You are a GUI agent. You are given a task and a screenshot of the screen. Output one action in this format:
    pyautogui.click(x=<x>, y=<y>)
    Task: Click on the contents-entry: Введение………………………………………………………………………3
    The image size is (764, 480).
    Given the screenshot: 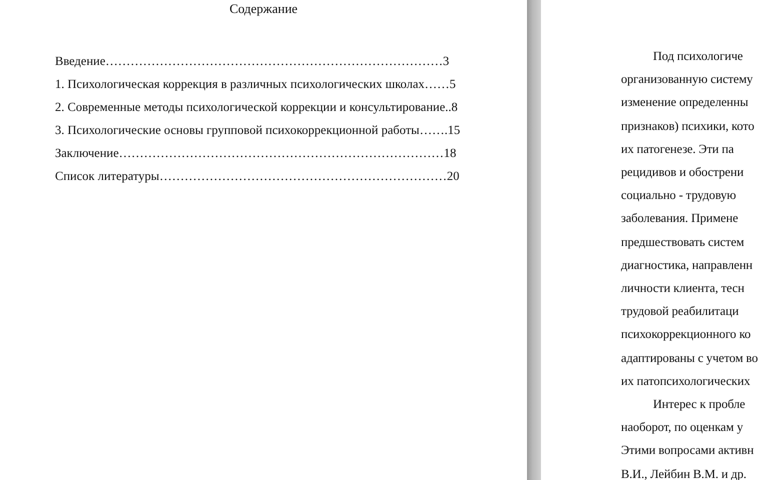 What is the action you would take?
    pyautogui.click(x=252, y=61)
    